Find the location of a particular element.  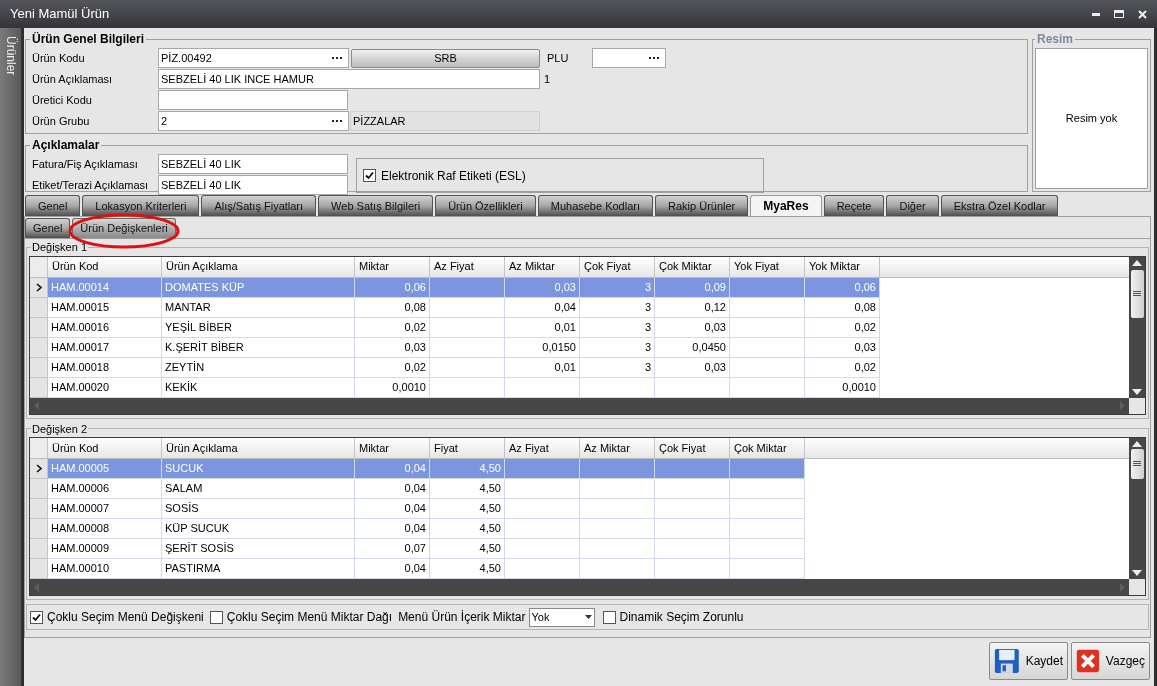

dropdown: Yok is located at coordinates (561, 617).